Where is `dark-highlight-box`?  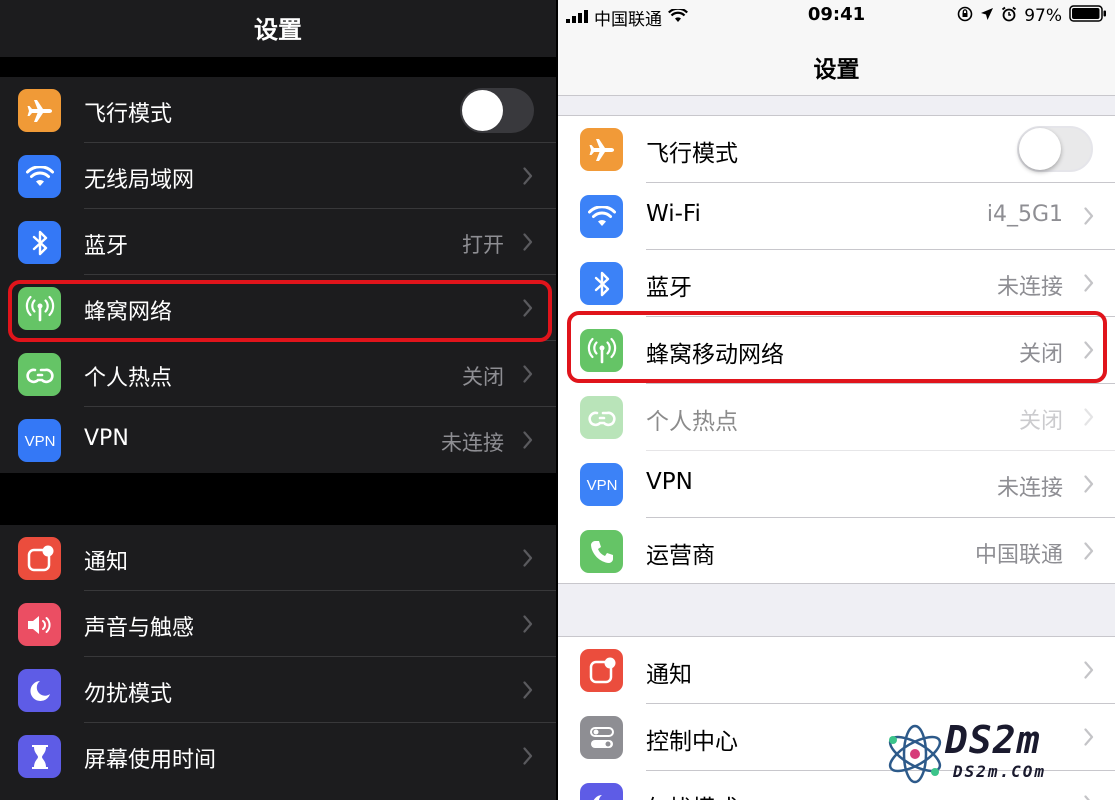
dark-highlight-box is located at coordinates (280, 311).